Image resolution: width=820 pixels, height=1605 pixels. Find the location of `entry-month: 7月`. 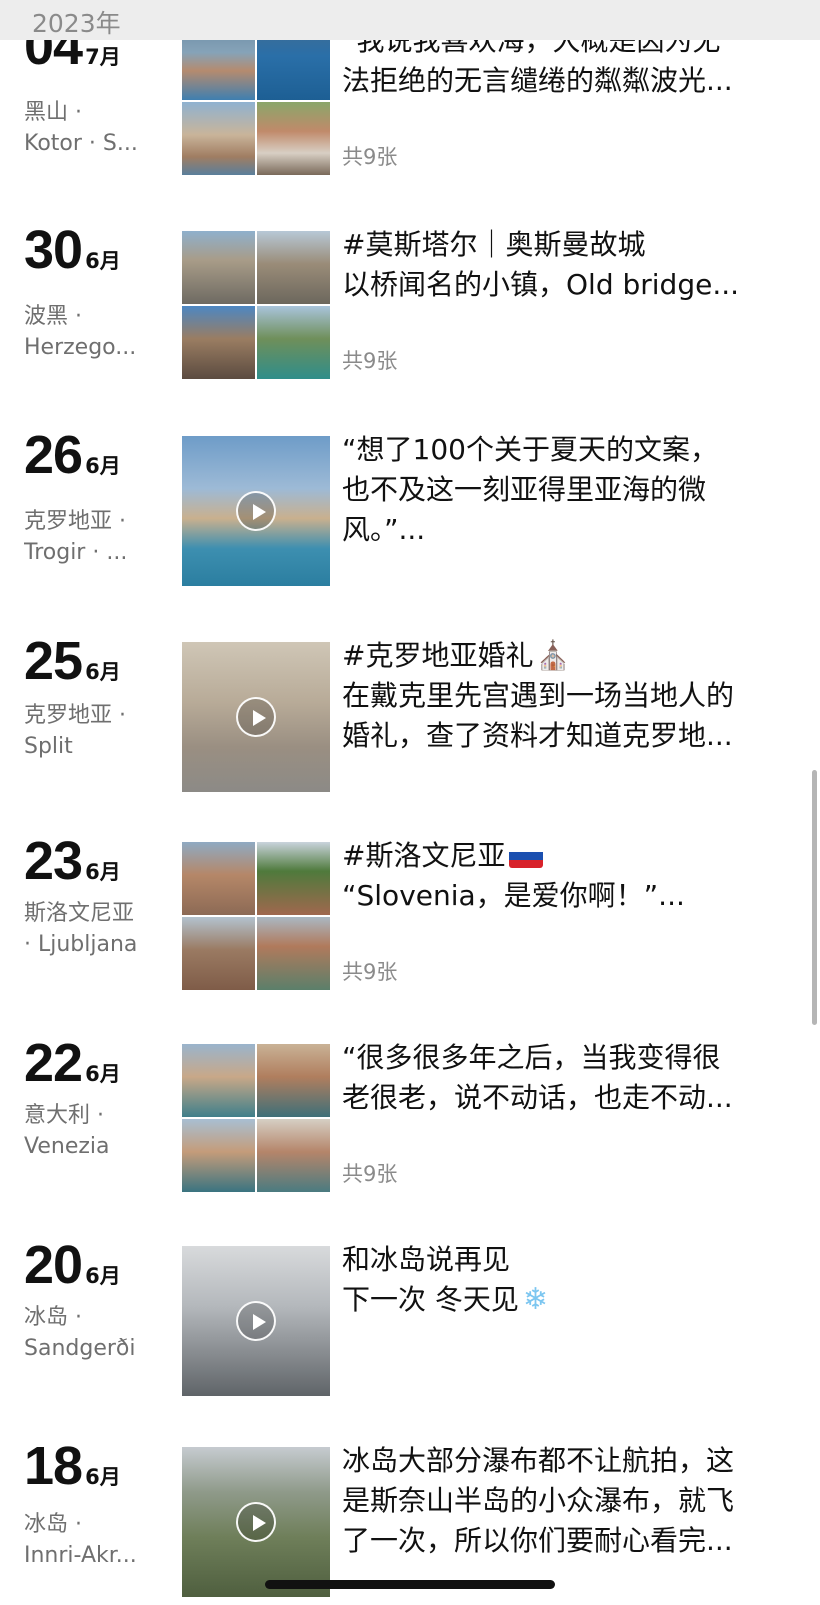

entry-month: 7月 is located at coordinates (103, 57).